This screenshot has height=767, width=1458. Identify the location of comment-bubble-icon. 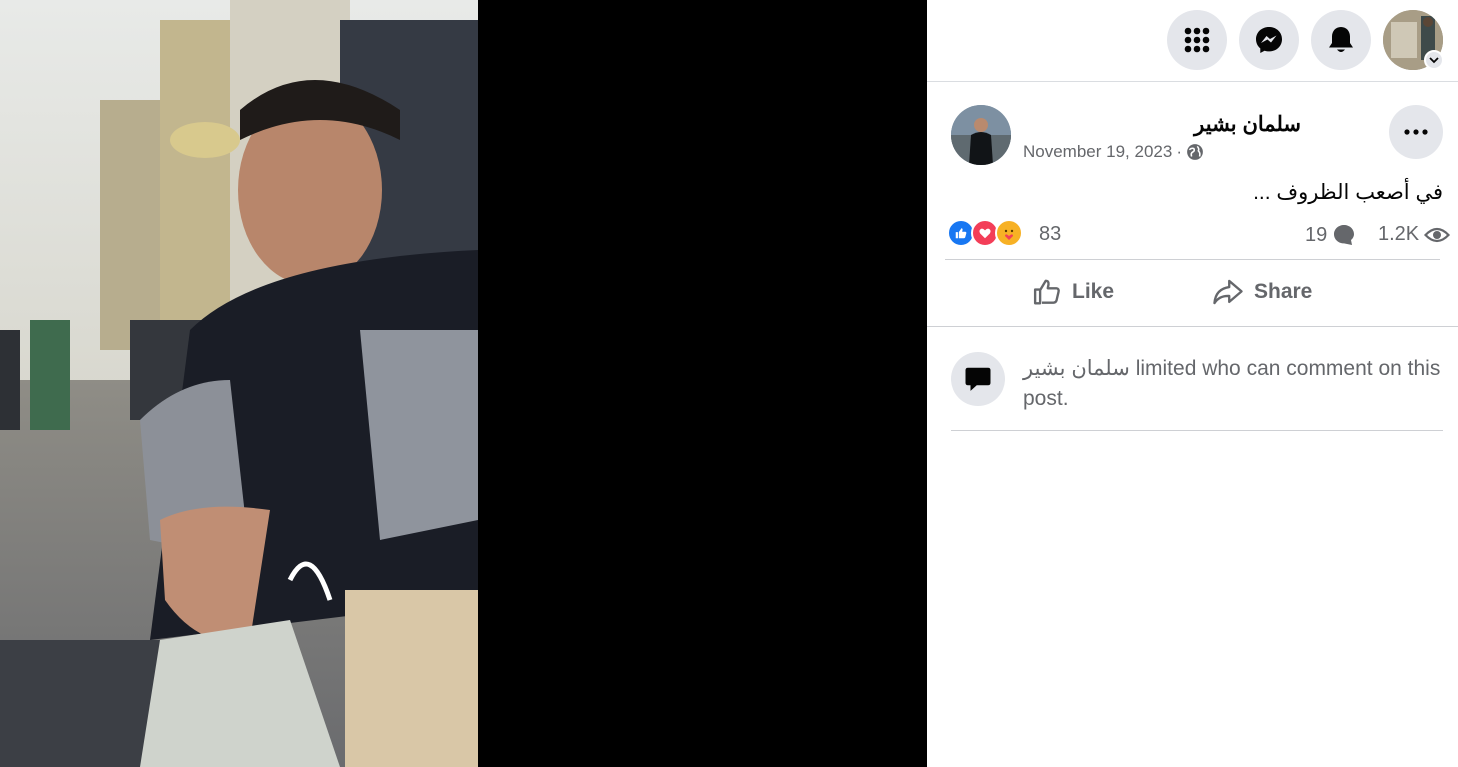
(1344, 235).